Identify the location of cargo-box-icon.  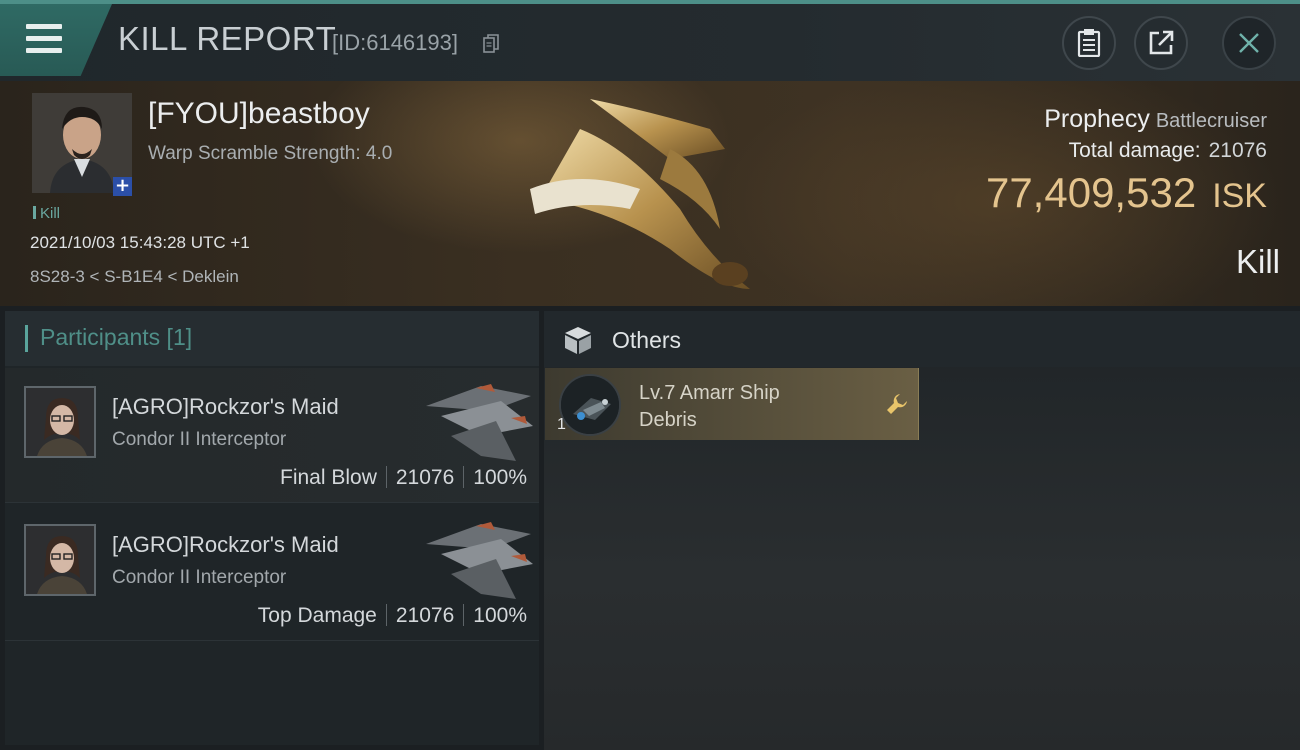
(578, 340).